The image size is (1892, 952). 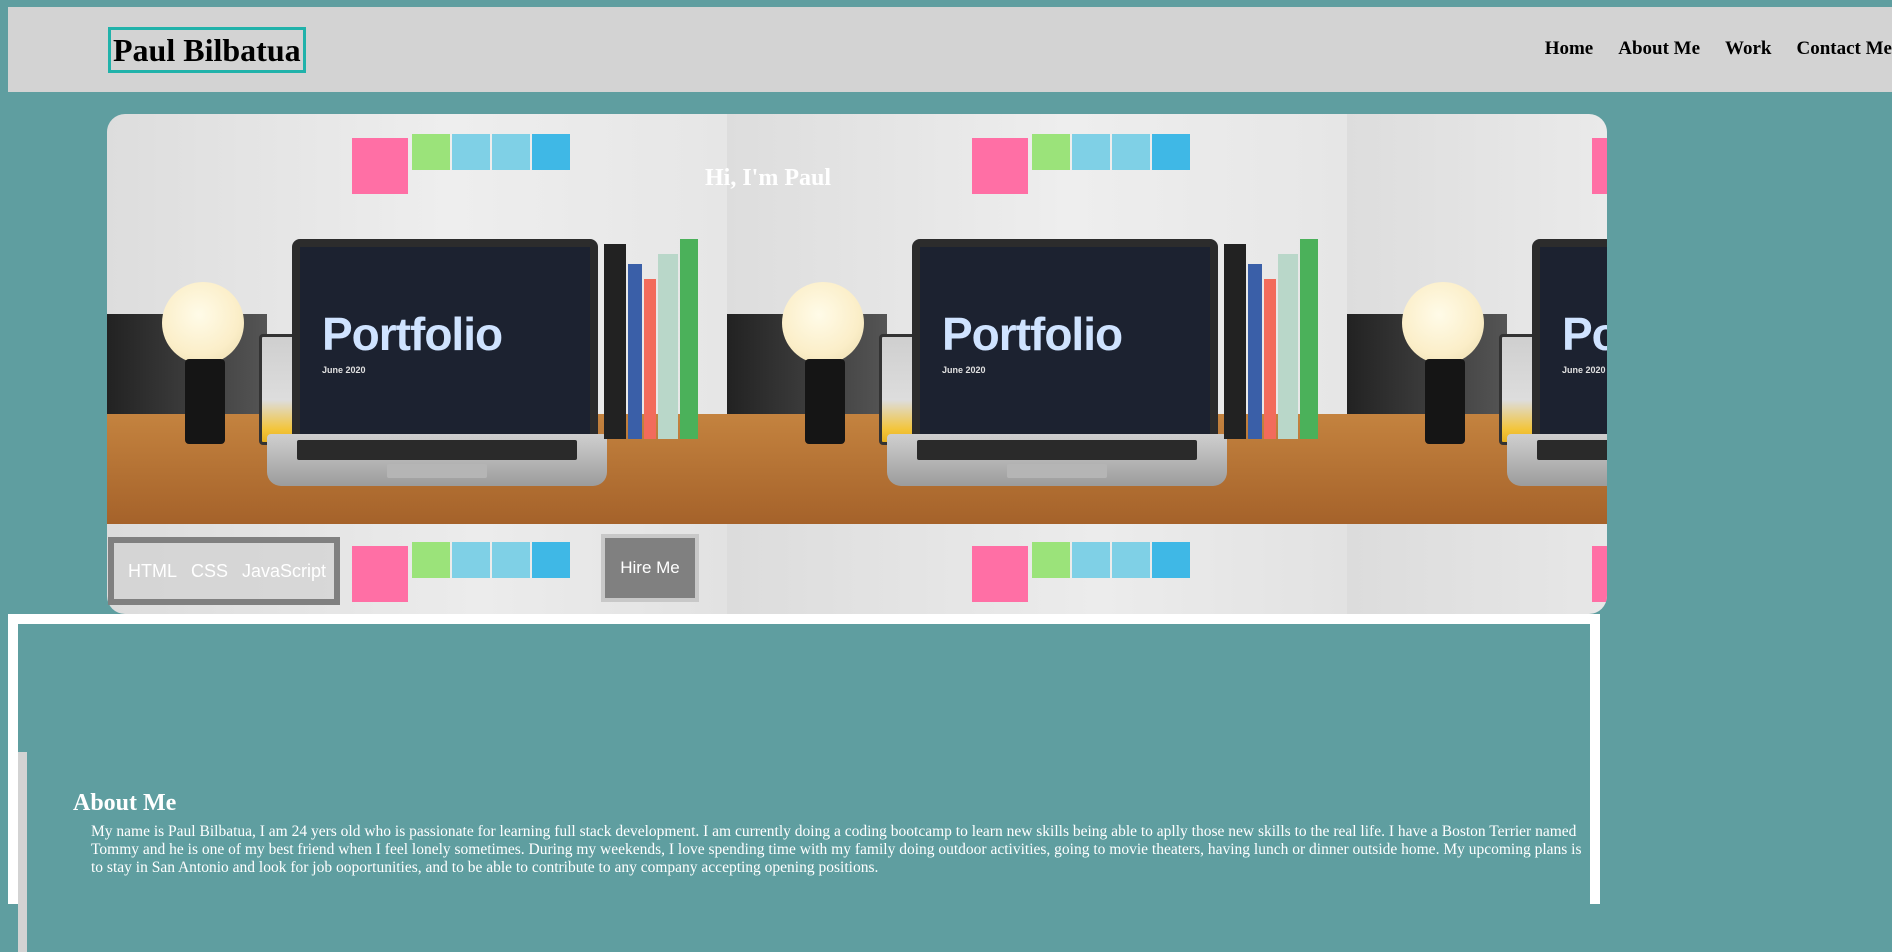 What do you see at coordinates (209, 571) in the screenshot?
I see `skill-css: CSS` at bounding box center [209, 571].